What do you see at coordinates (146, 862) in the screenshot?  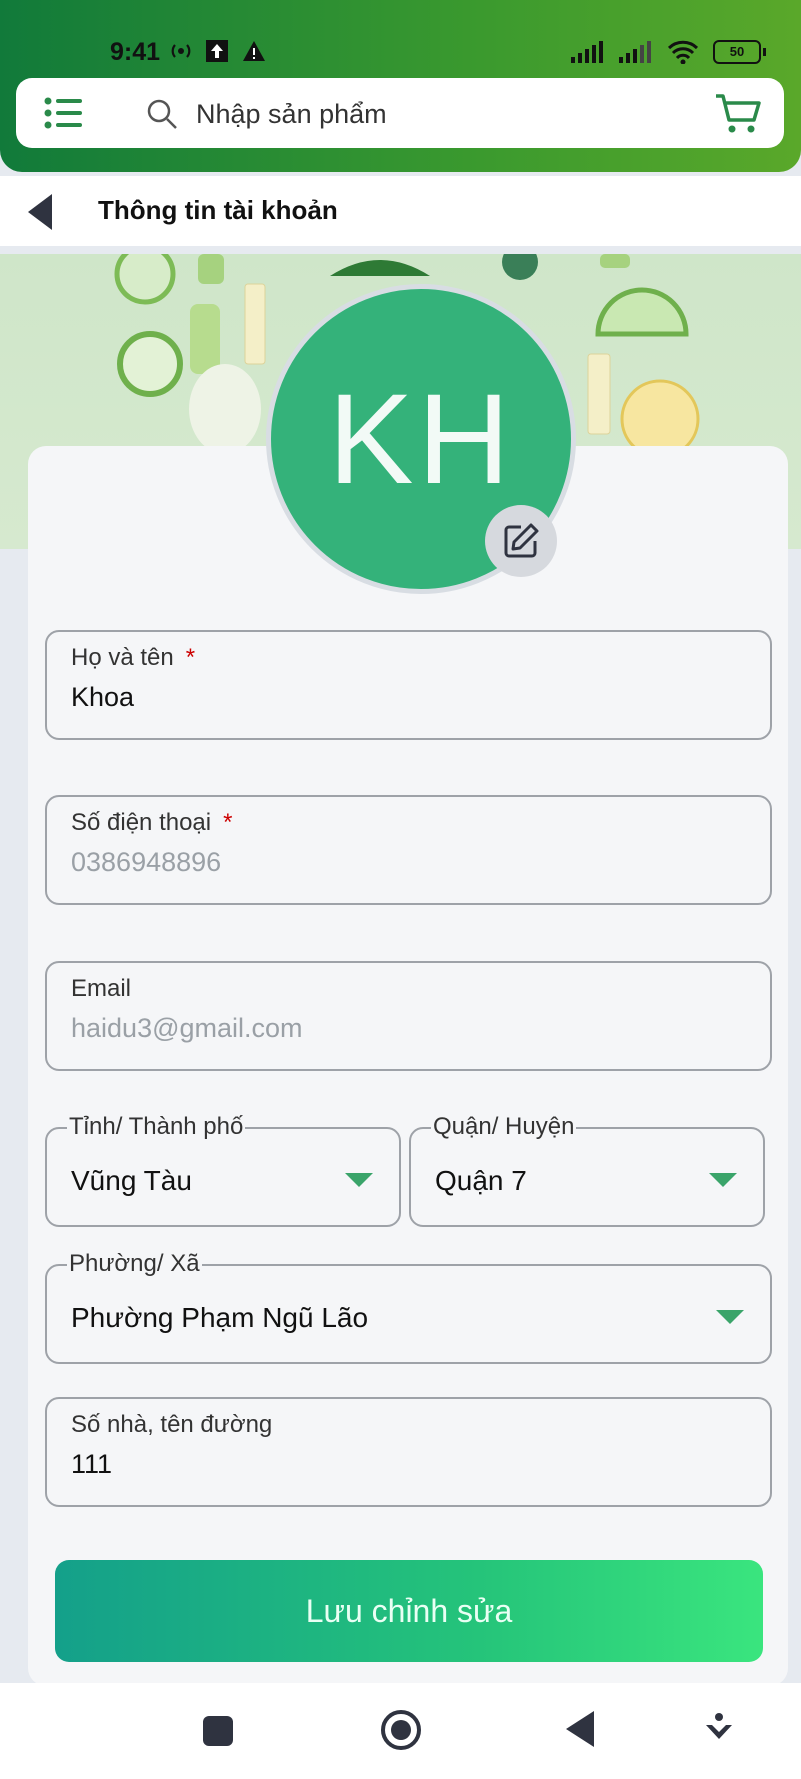 I see `phone-input: 0386948896` at bounding box center [146, 862].